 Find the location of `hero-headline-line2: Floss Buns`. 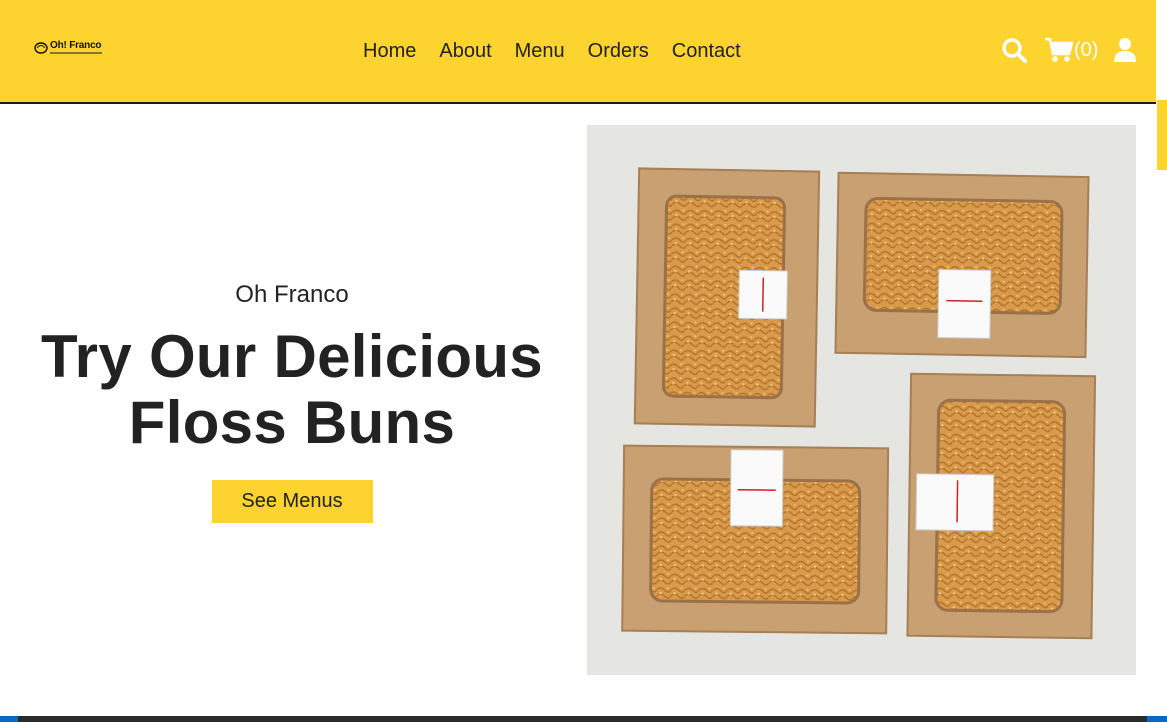

hero-headline-line2: Floss Buns is located at coordinates (292, 422).